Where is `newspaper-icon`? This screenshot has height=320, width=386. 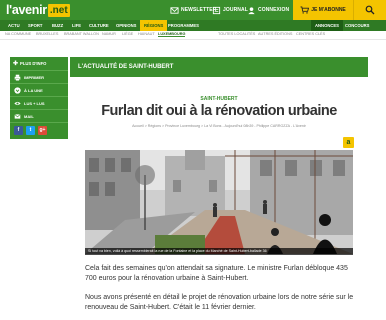 newspaper-icon is located at coordinates (216, 10).